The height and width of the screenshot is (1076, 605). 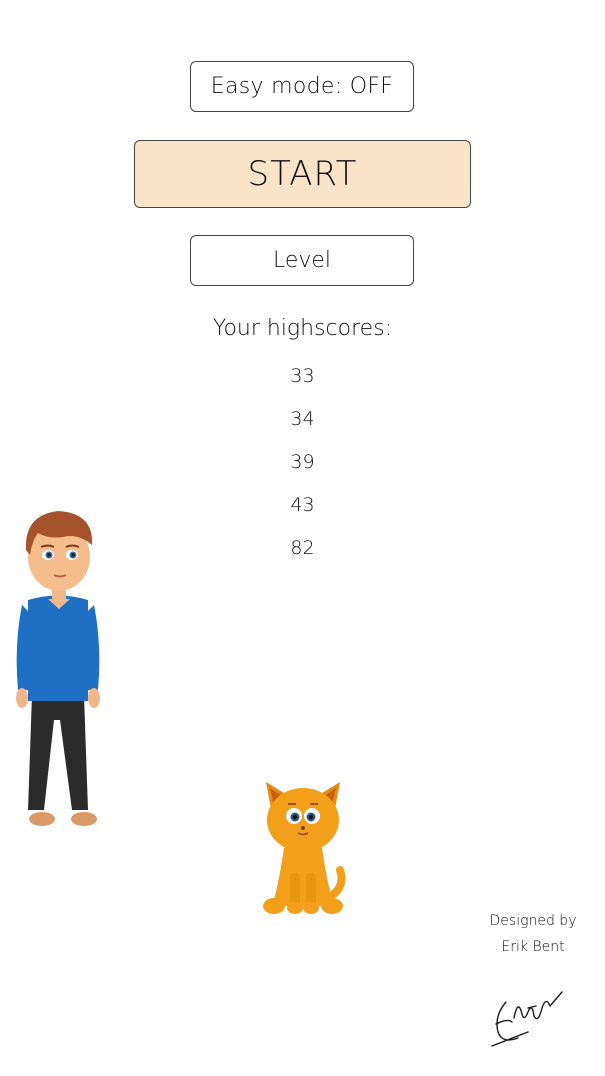 I want to click on level-button: Level, so click(x=302, y=260).